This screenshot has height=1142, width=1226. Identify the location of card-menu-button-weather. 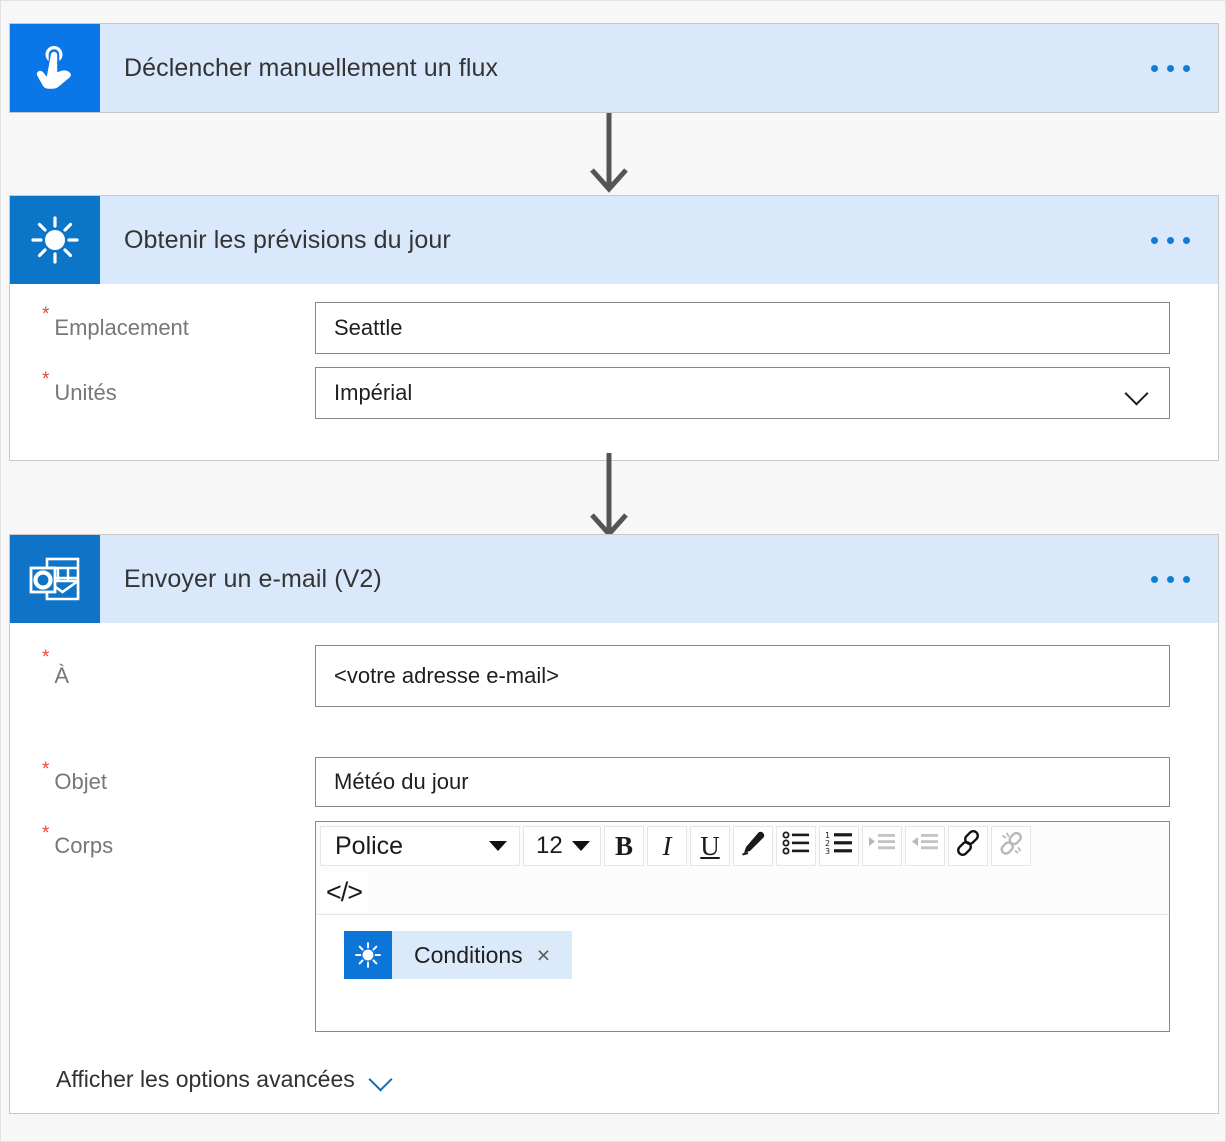
(1184, 240).